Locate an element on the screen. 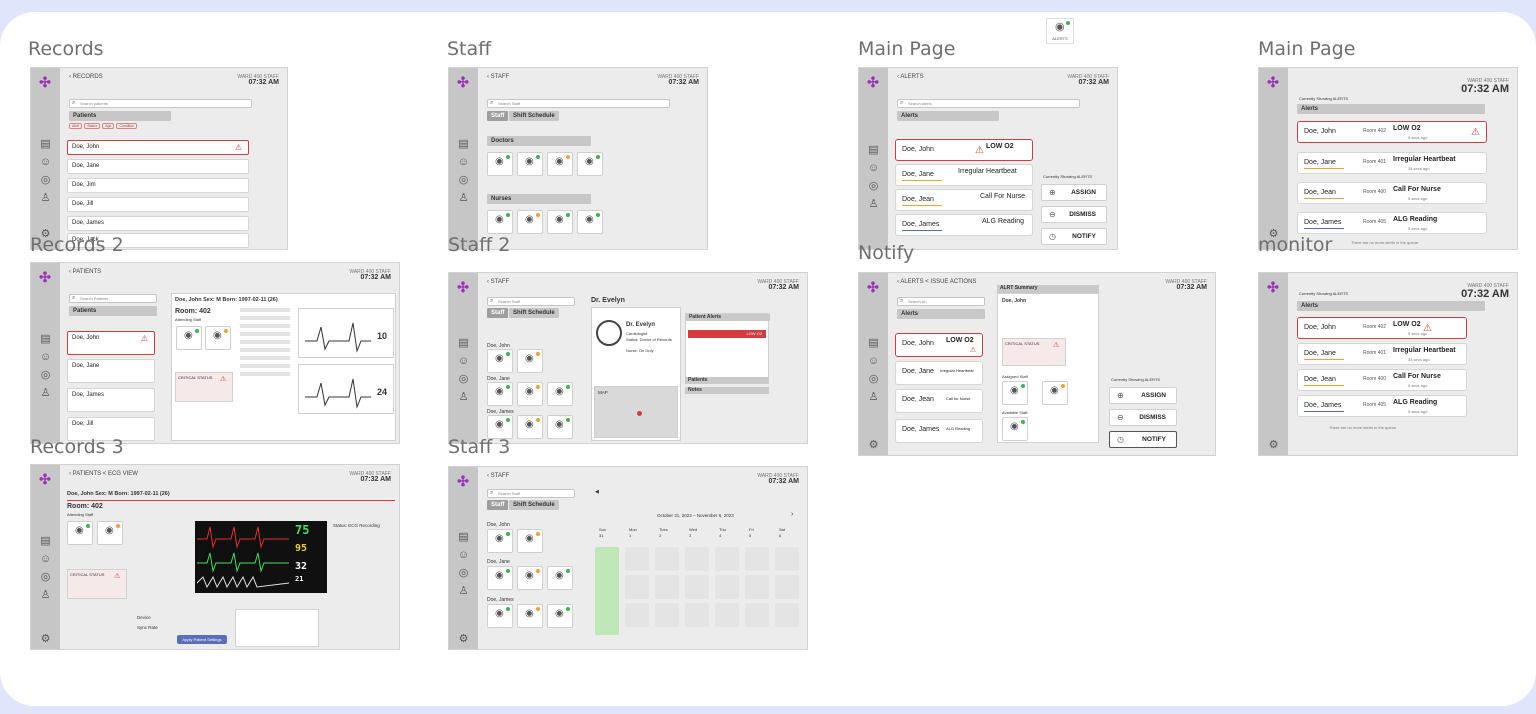  back-button: ‹ PATIENTS is located at coordinates (85, 272).